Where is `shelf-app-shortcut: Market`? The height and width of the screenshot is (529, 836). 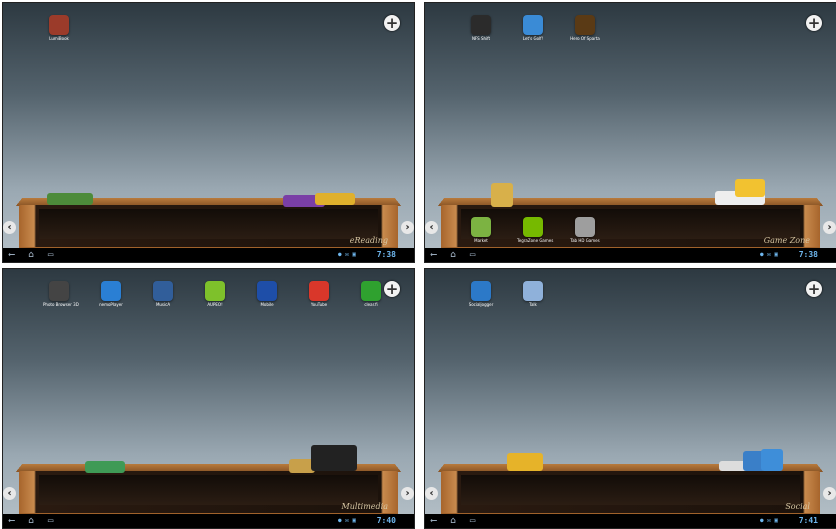 shelf-app-shortcut: Market is located at coordinates (481, 230).